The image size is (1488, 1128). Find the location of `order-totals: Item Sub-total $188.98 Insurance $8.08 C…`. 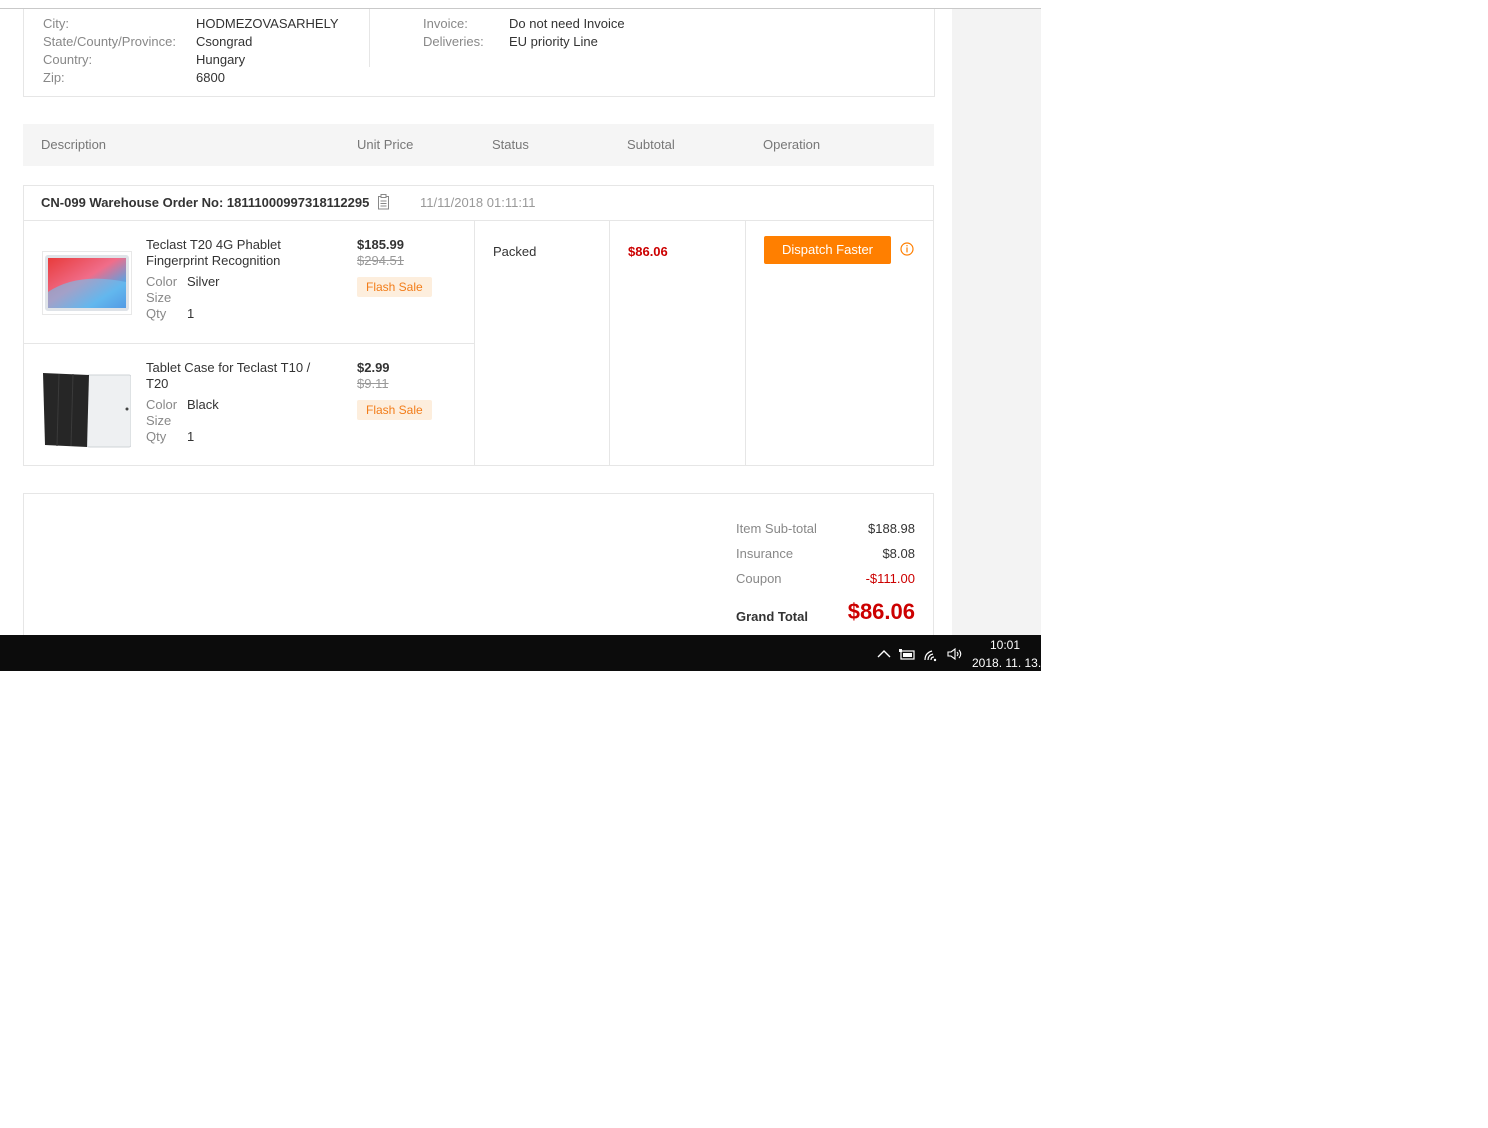

order-totals: Item Sub-total $188.98 Insurance $8.08 C… is located at coordinates (478, 564).